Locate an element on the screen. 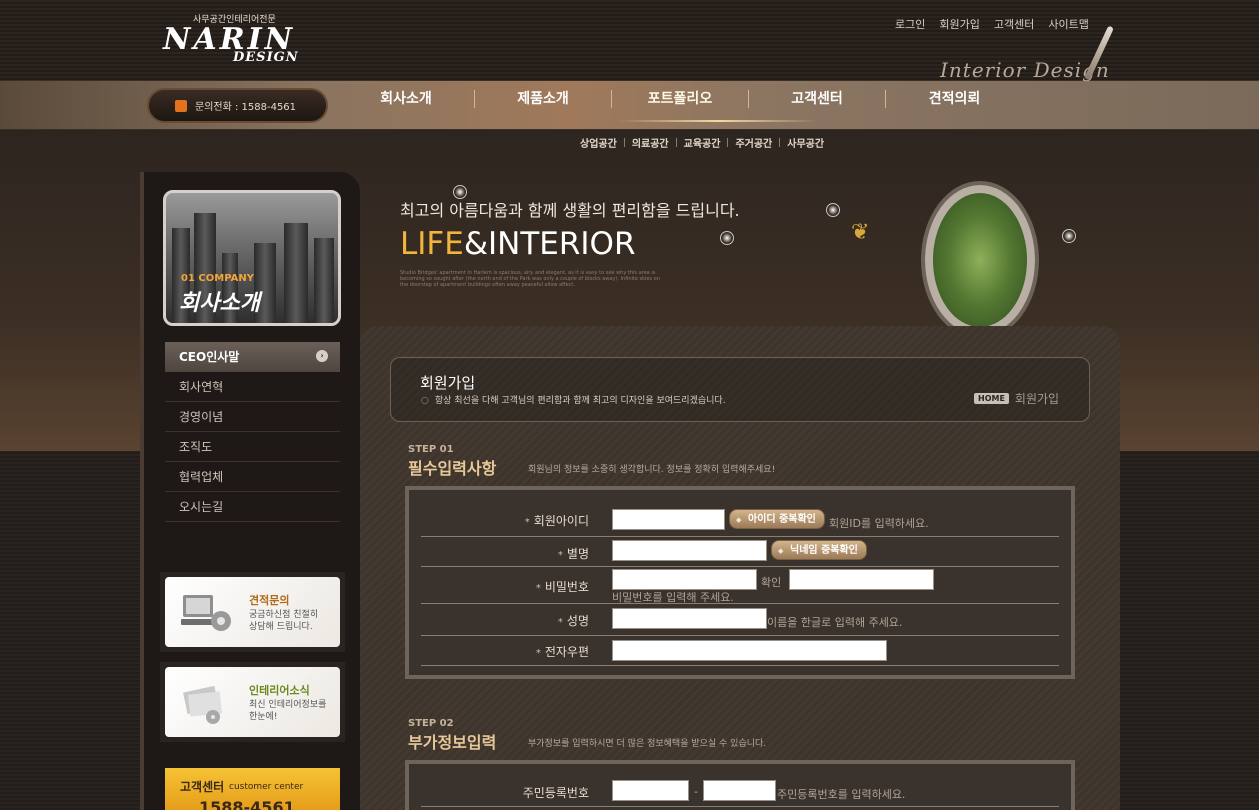 This screenshot has height=810, width=1259. sidebar-item-directions: 오시는길 is located at coordinates (252, 507).